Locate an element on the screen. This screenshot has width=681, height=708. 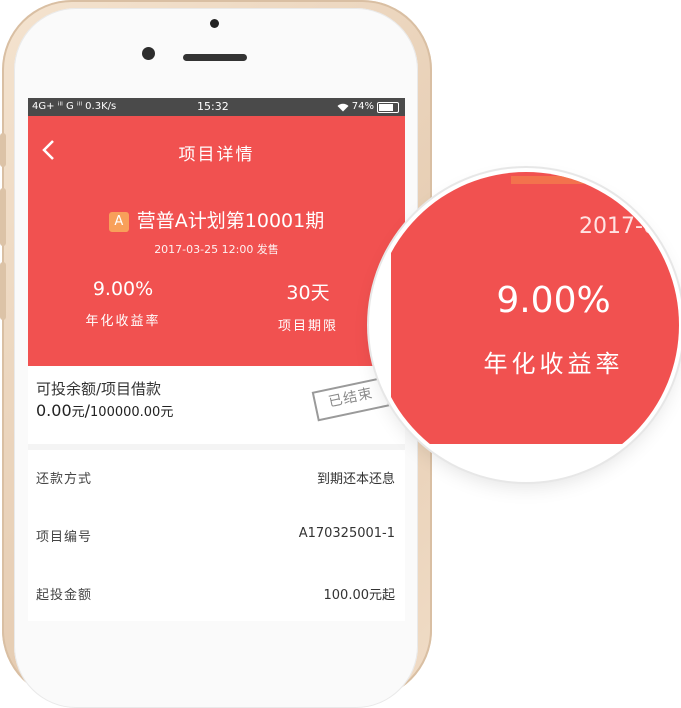
status-right-group: 74% is located at coordinates (368, 107).